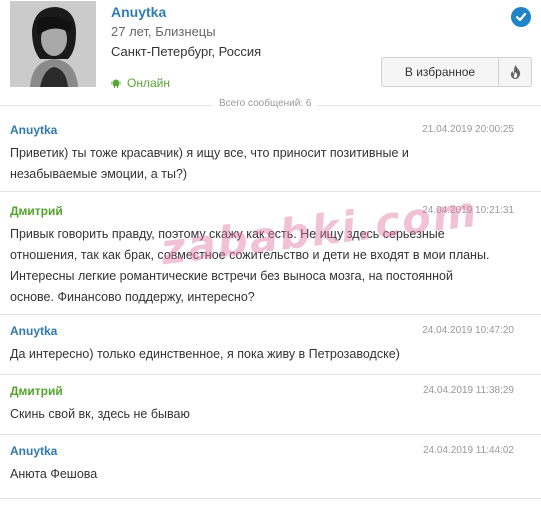 Image resolution: width=541 pixels, height=509 pixels. I want to click on total-messages-divider: Всего сообщений: 6, so click(270, 105).